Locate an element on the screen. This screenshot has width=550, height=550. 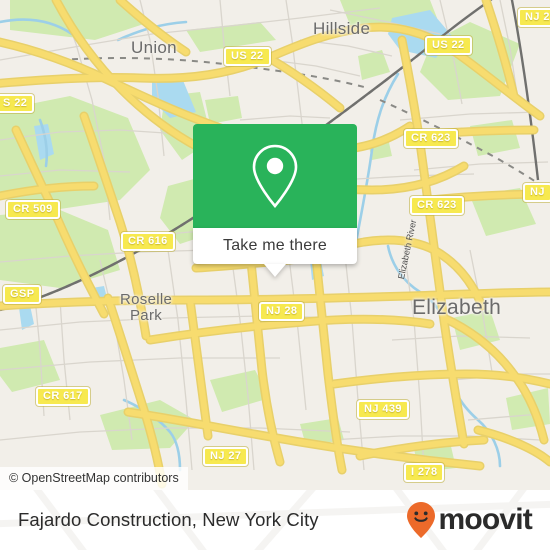
highway-shield: NJ is located at coordinates (536, 192).